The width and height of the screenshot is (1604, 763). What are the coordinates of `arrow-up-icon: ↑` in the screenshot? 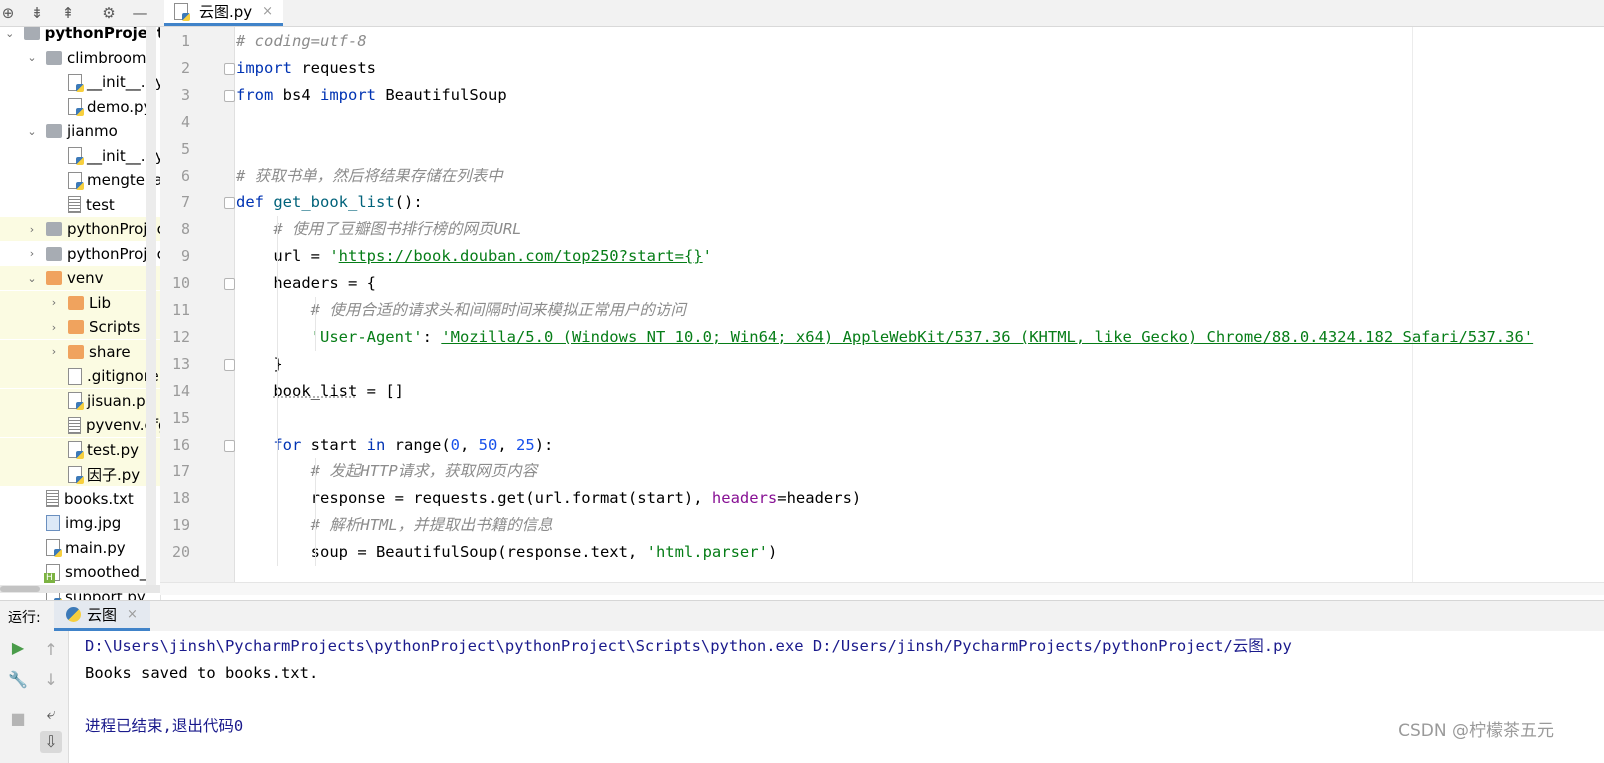 It's located at (51, 650).